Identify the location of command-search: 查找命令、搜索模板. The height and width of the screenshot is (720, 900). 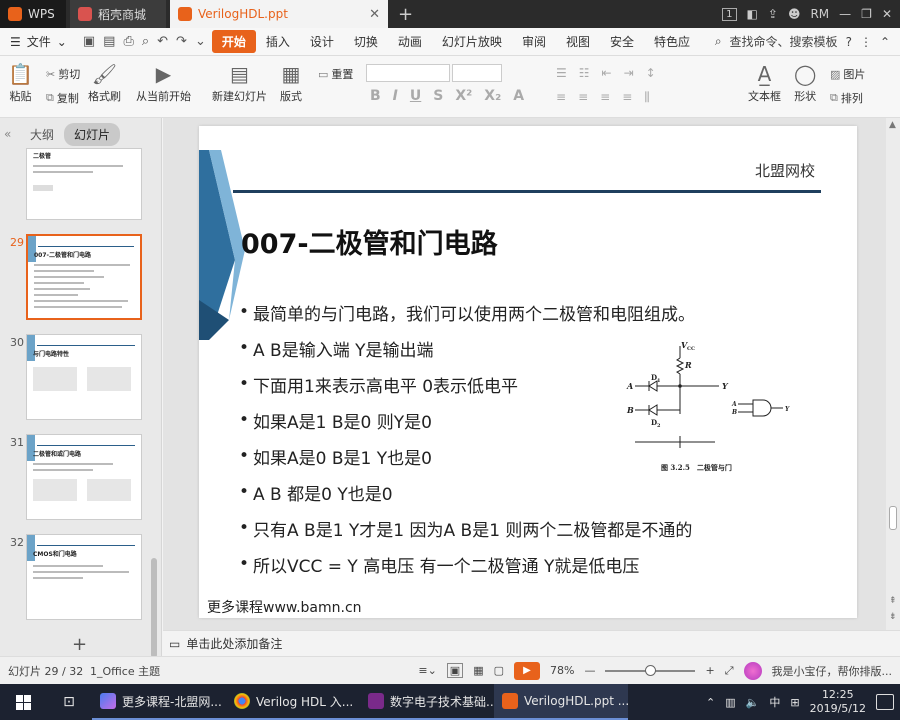
(784, 41).